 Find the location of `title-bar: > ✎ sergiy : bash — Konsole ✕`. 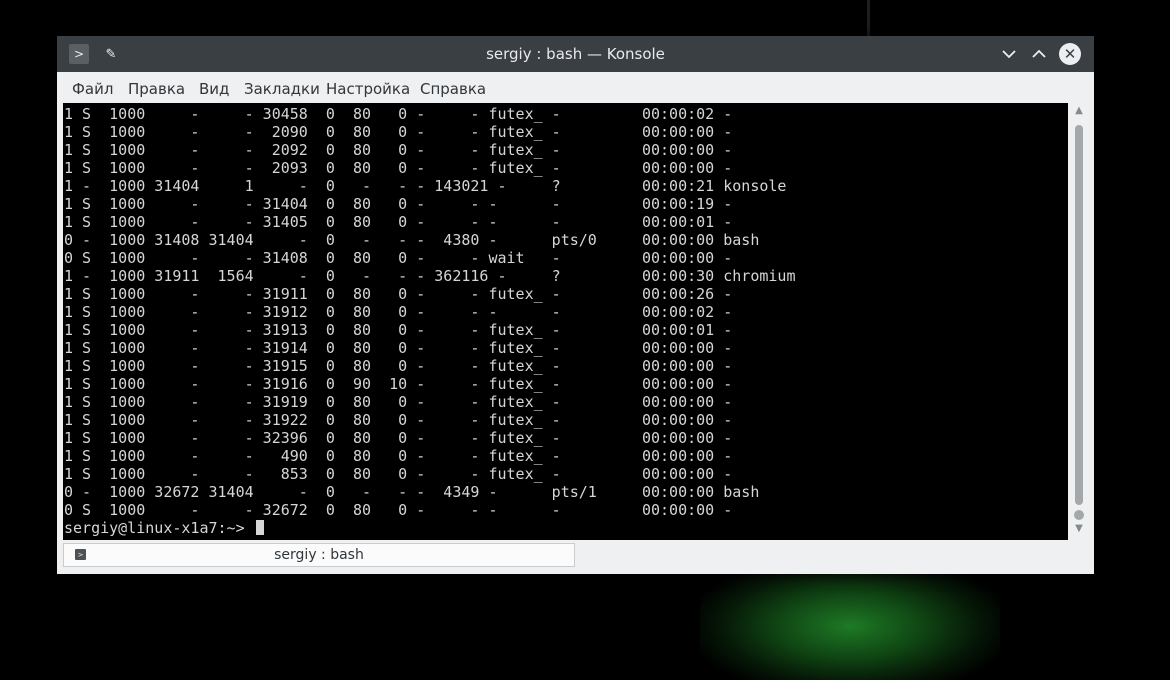

title-bar: > ✎ sergiy : bash — Konsole ✕ is located at coordinates (575, 54).